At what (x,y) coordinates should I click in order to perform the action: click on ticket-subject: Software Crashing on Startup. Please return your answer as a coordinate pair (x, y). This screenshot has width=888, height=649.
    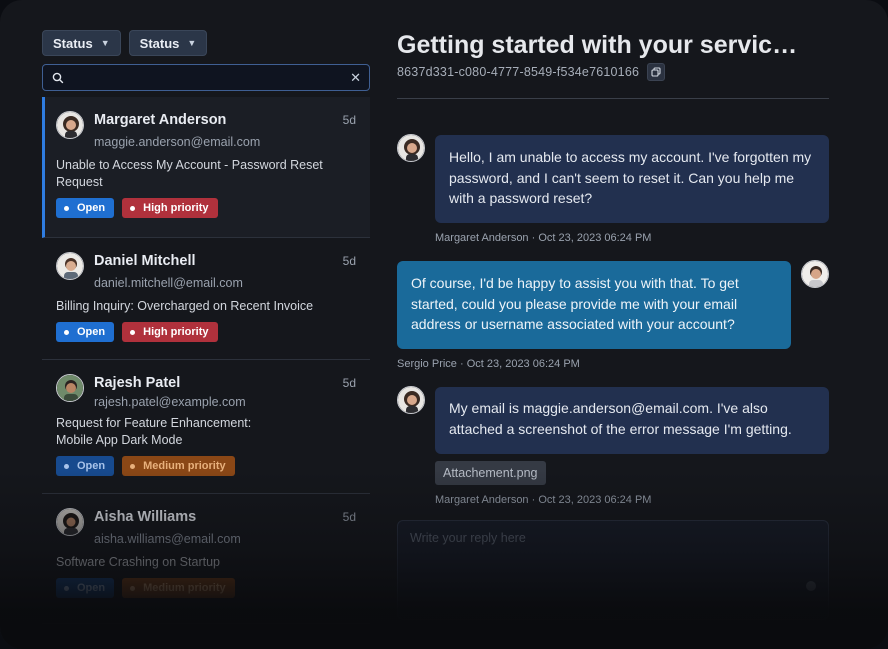
    Looking at the image, I should click on (138, 562).